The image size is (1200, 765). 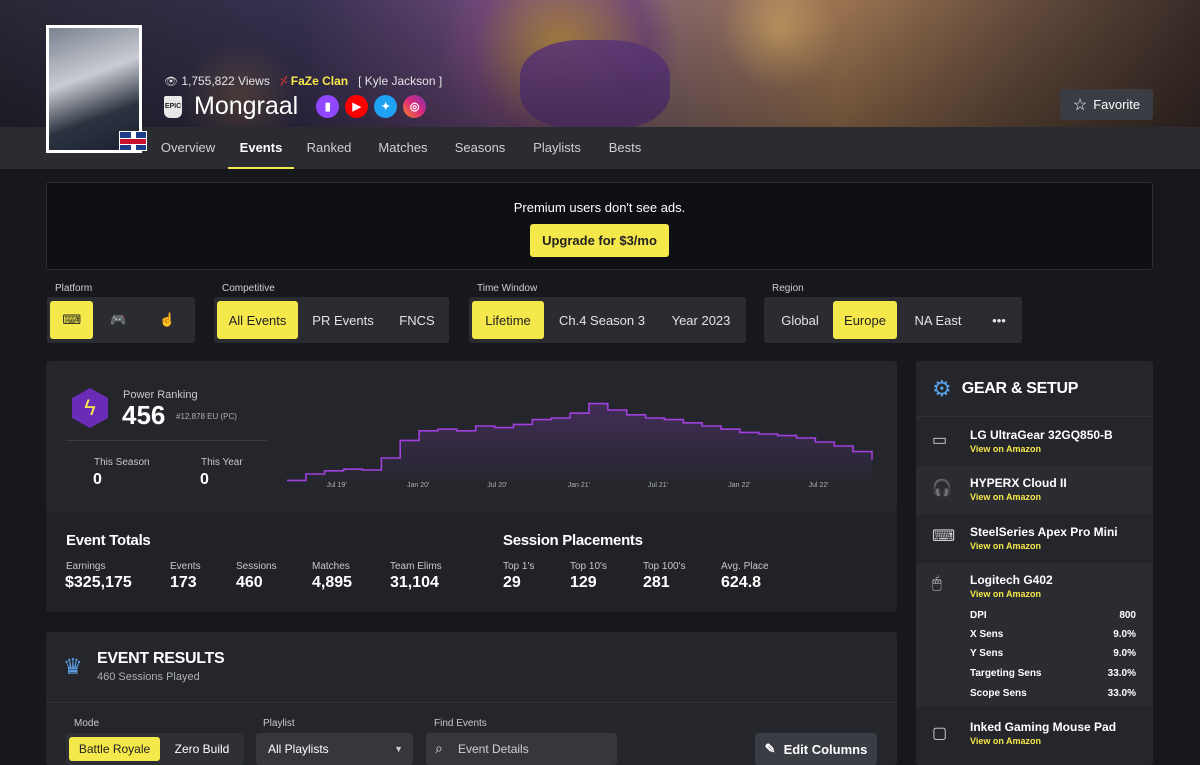 What do you see at coordinates (415, 106) in the screenshot?
I see `instagram-icon: ◎` at bounding box center [415, 106].